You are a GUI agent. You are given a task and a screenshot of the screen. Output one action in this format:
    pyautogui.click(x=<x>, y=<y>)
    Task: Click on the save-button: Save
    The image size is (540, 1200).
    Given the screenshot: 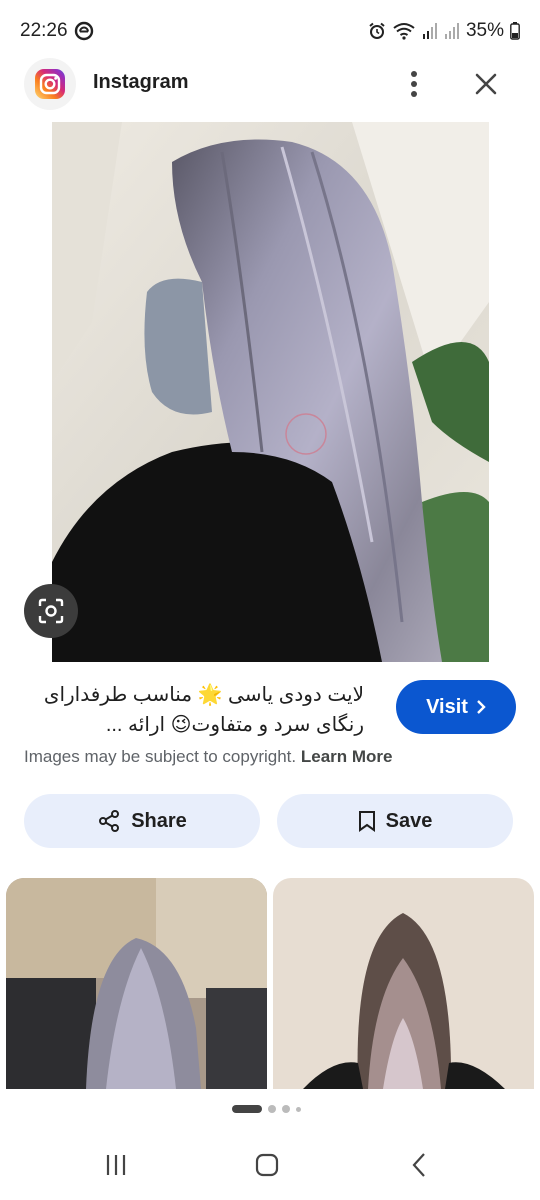 What is the action you would take?
    pyautogui.click(x=395, y=821)
    